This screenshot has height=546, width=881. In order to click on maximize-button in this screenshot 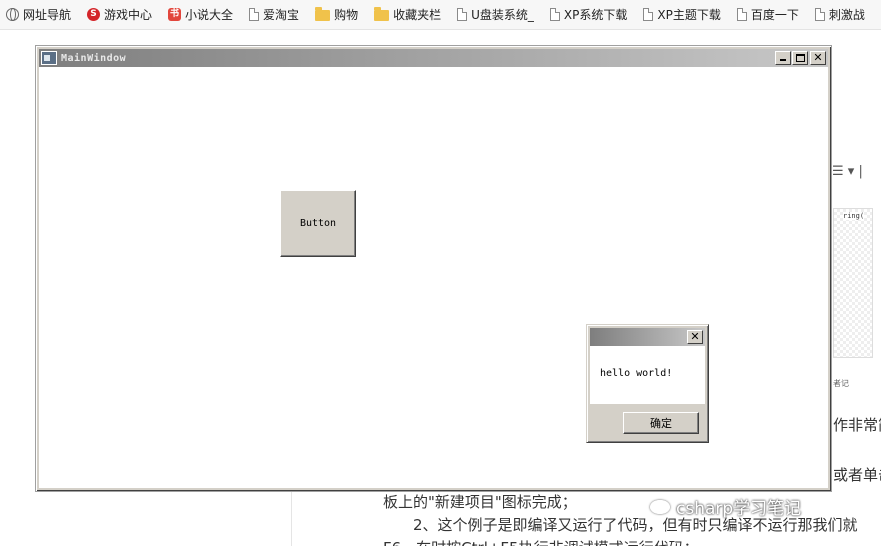, I will do `click(800, 58)`.